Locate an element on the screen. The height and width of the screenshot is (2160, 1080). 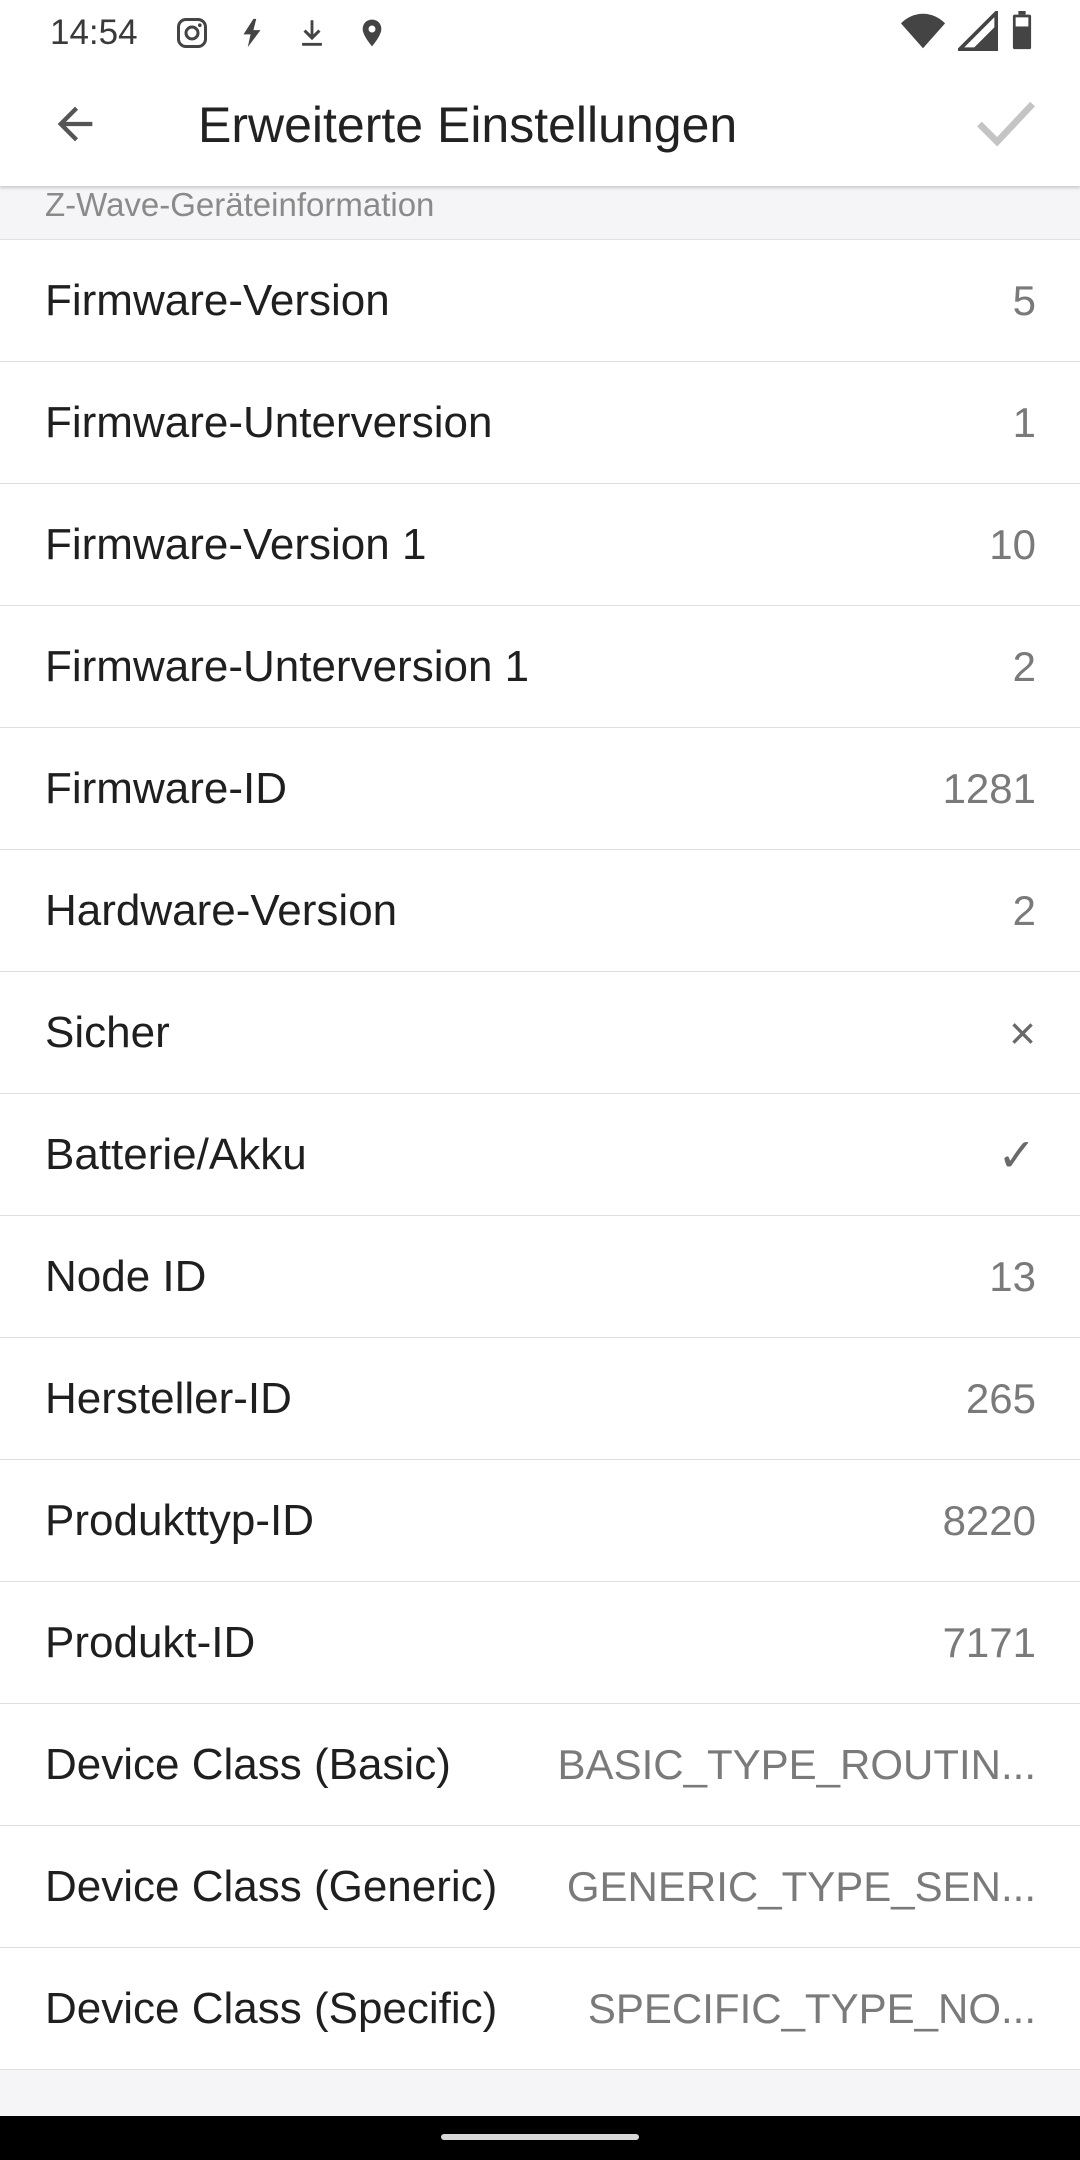
row-label: Firmware-Version 1 is located at coordinates (236, 544).